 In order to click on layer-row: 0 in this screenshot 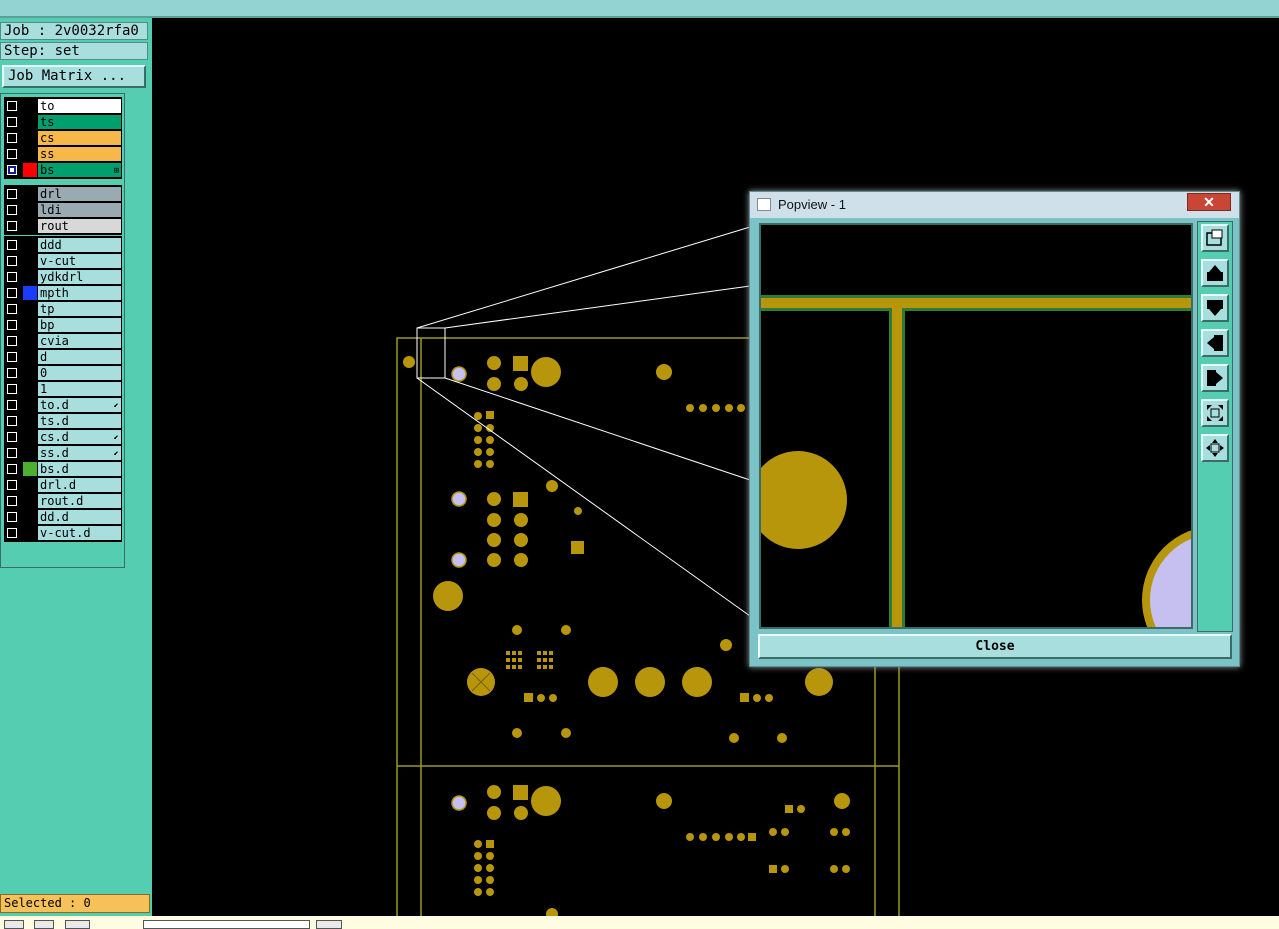, I will do `click(63, 373)`.